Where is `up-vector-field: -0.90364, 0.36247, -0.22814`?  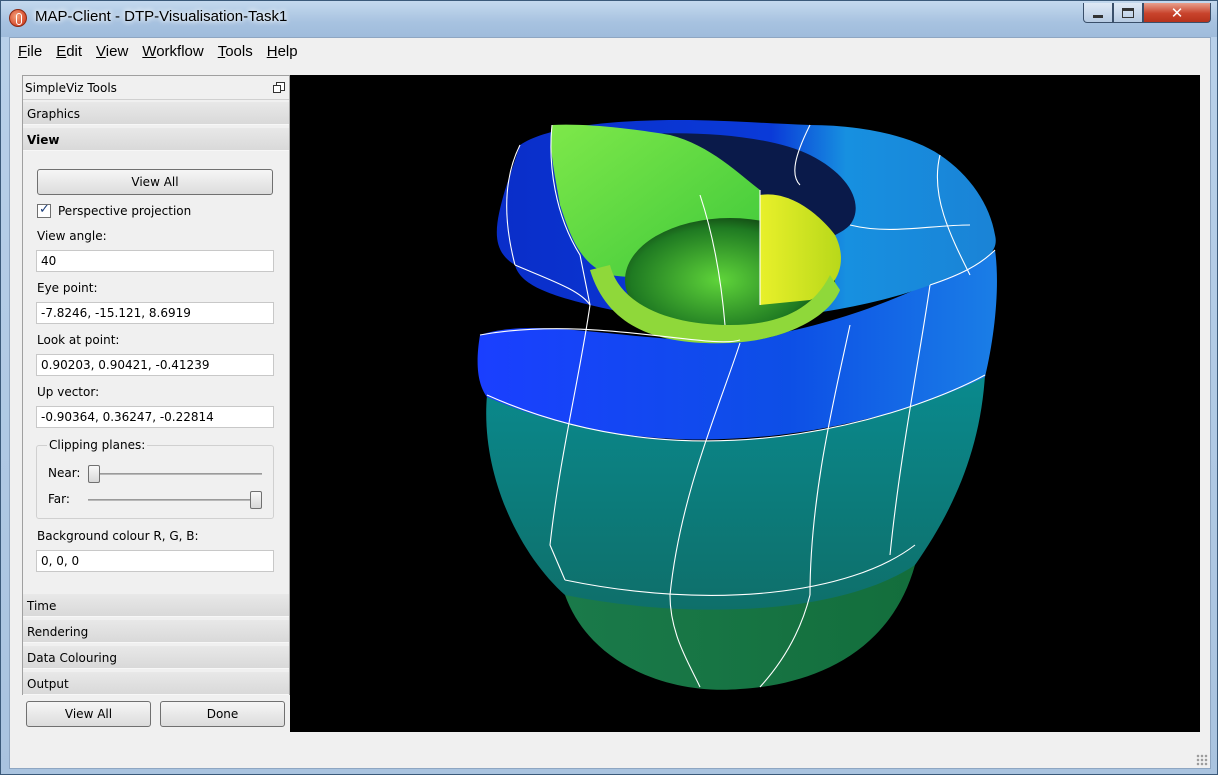 up-vector-field: -0.90364, 0.36247, -0.22814 is located at coordinates (155, 417).